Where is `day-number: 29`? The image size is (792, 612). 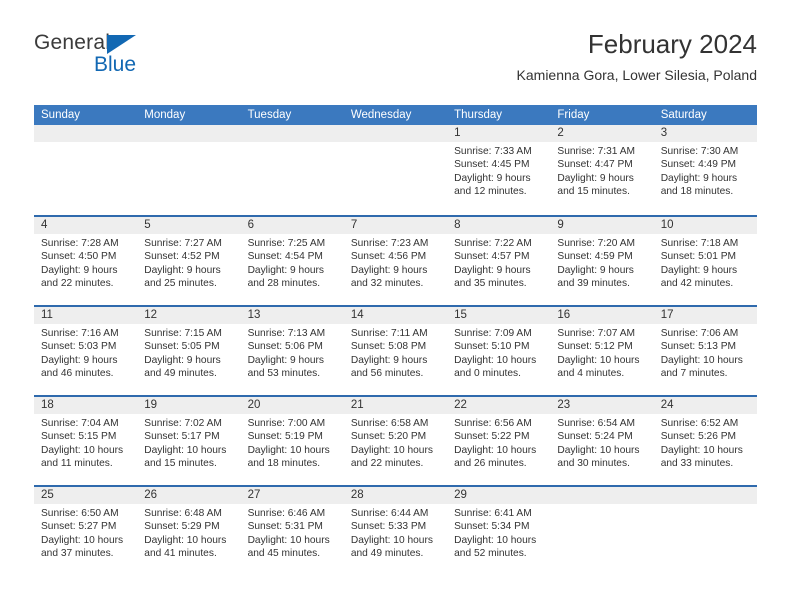 day-number: 29 is located at coordinates (499, 495).